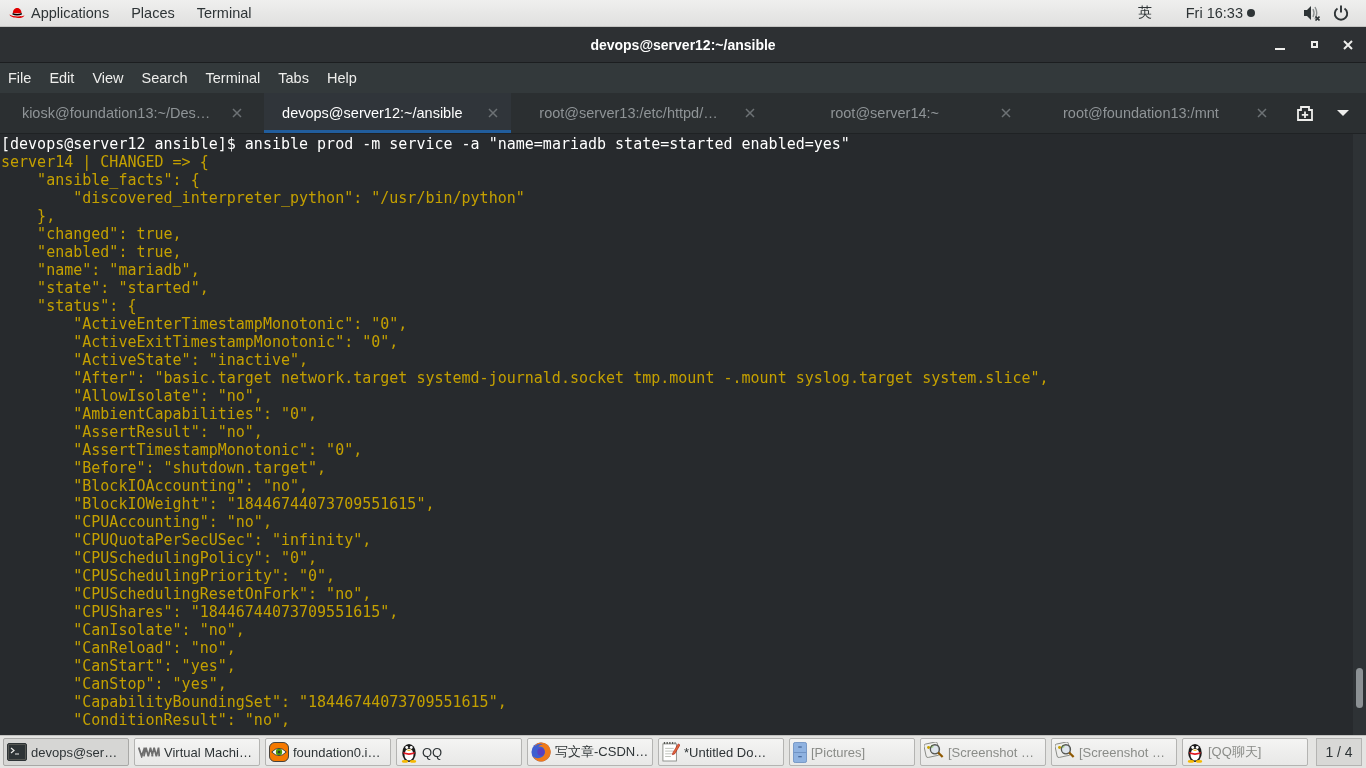 This screenshot has height=768, width=1366. I want to click on globe-icon, so click(541, 752).